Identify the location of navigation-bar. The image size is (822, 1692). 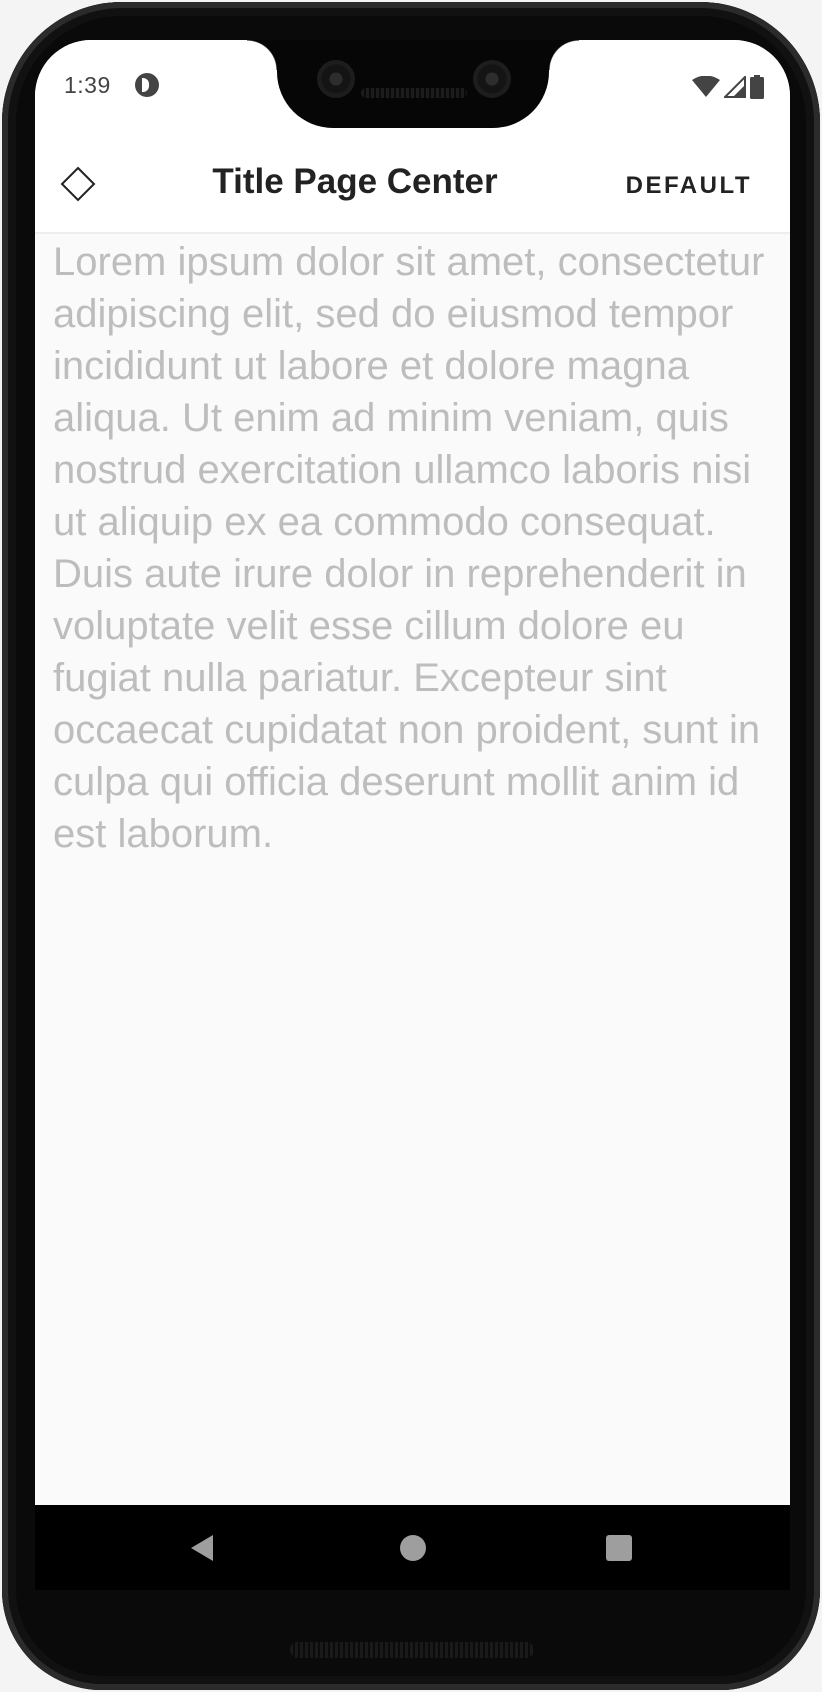
(412, 1547).